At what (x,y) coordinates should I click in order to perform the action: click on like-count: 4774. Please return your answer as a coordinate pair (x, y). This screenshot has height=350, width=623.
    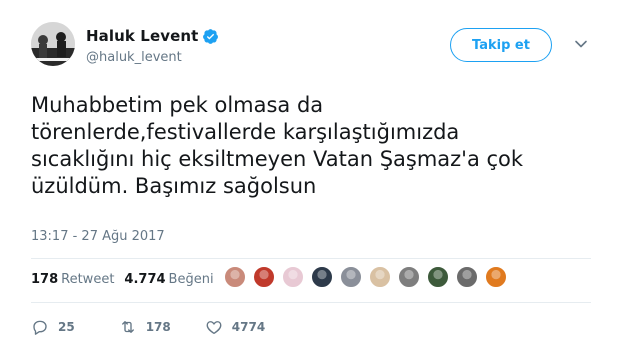
    Looking at the image, I should click on (248, 327).